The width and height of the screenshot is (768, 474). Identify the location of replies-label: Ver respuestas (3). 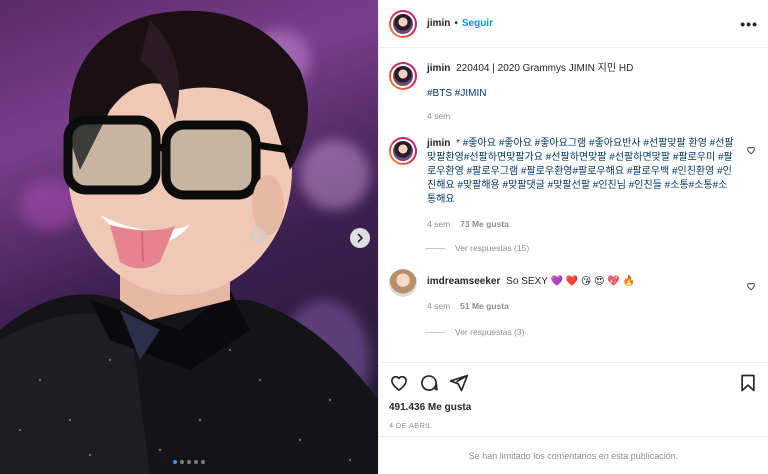
(490, 332).